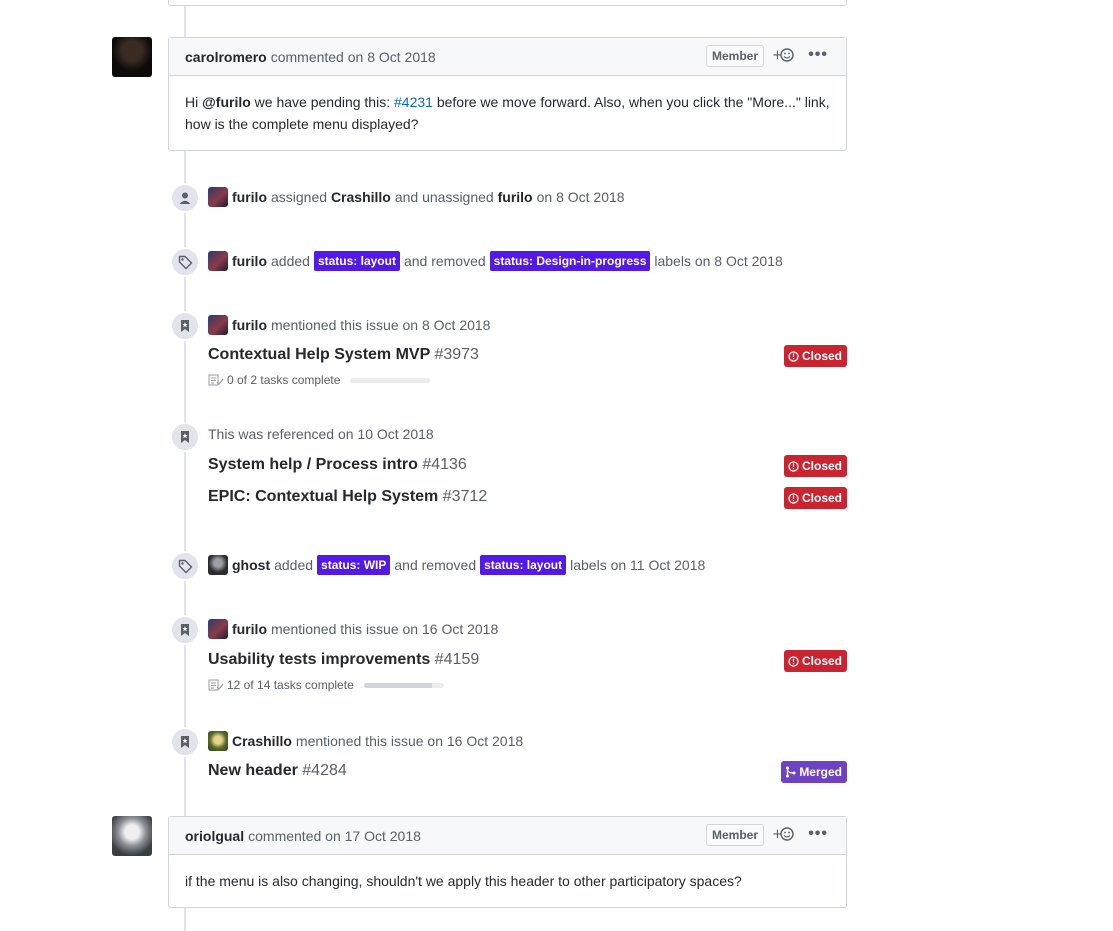 Image resolution: width=1113 pixels, height=931 pixels. Describe the element at coordinates (262, 741) in the screenshot. I see `event-actor: Crashillo` at that location.